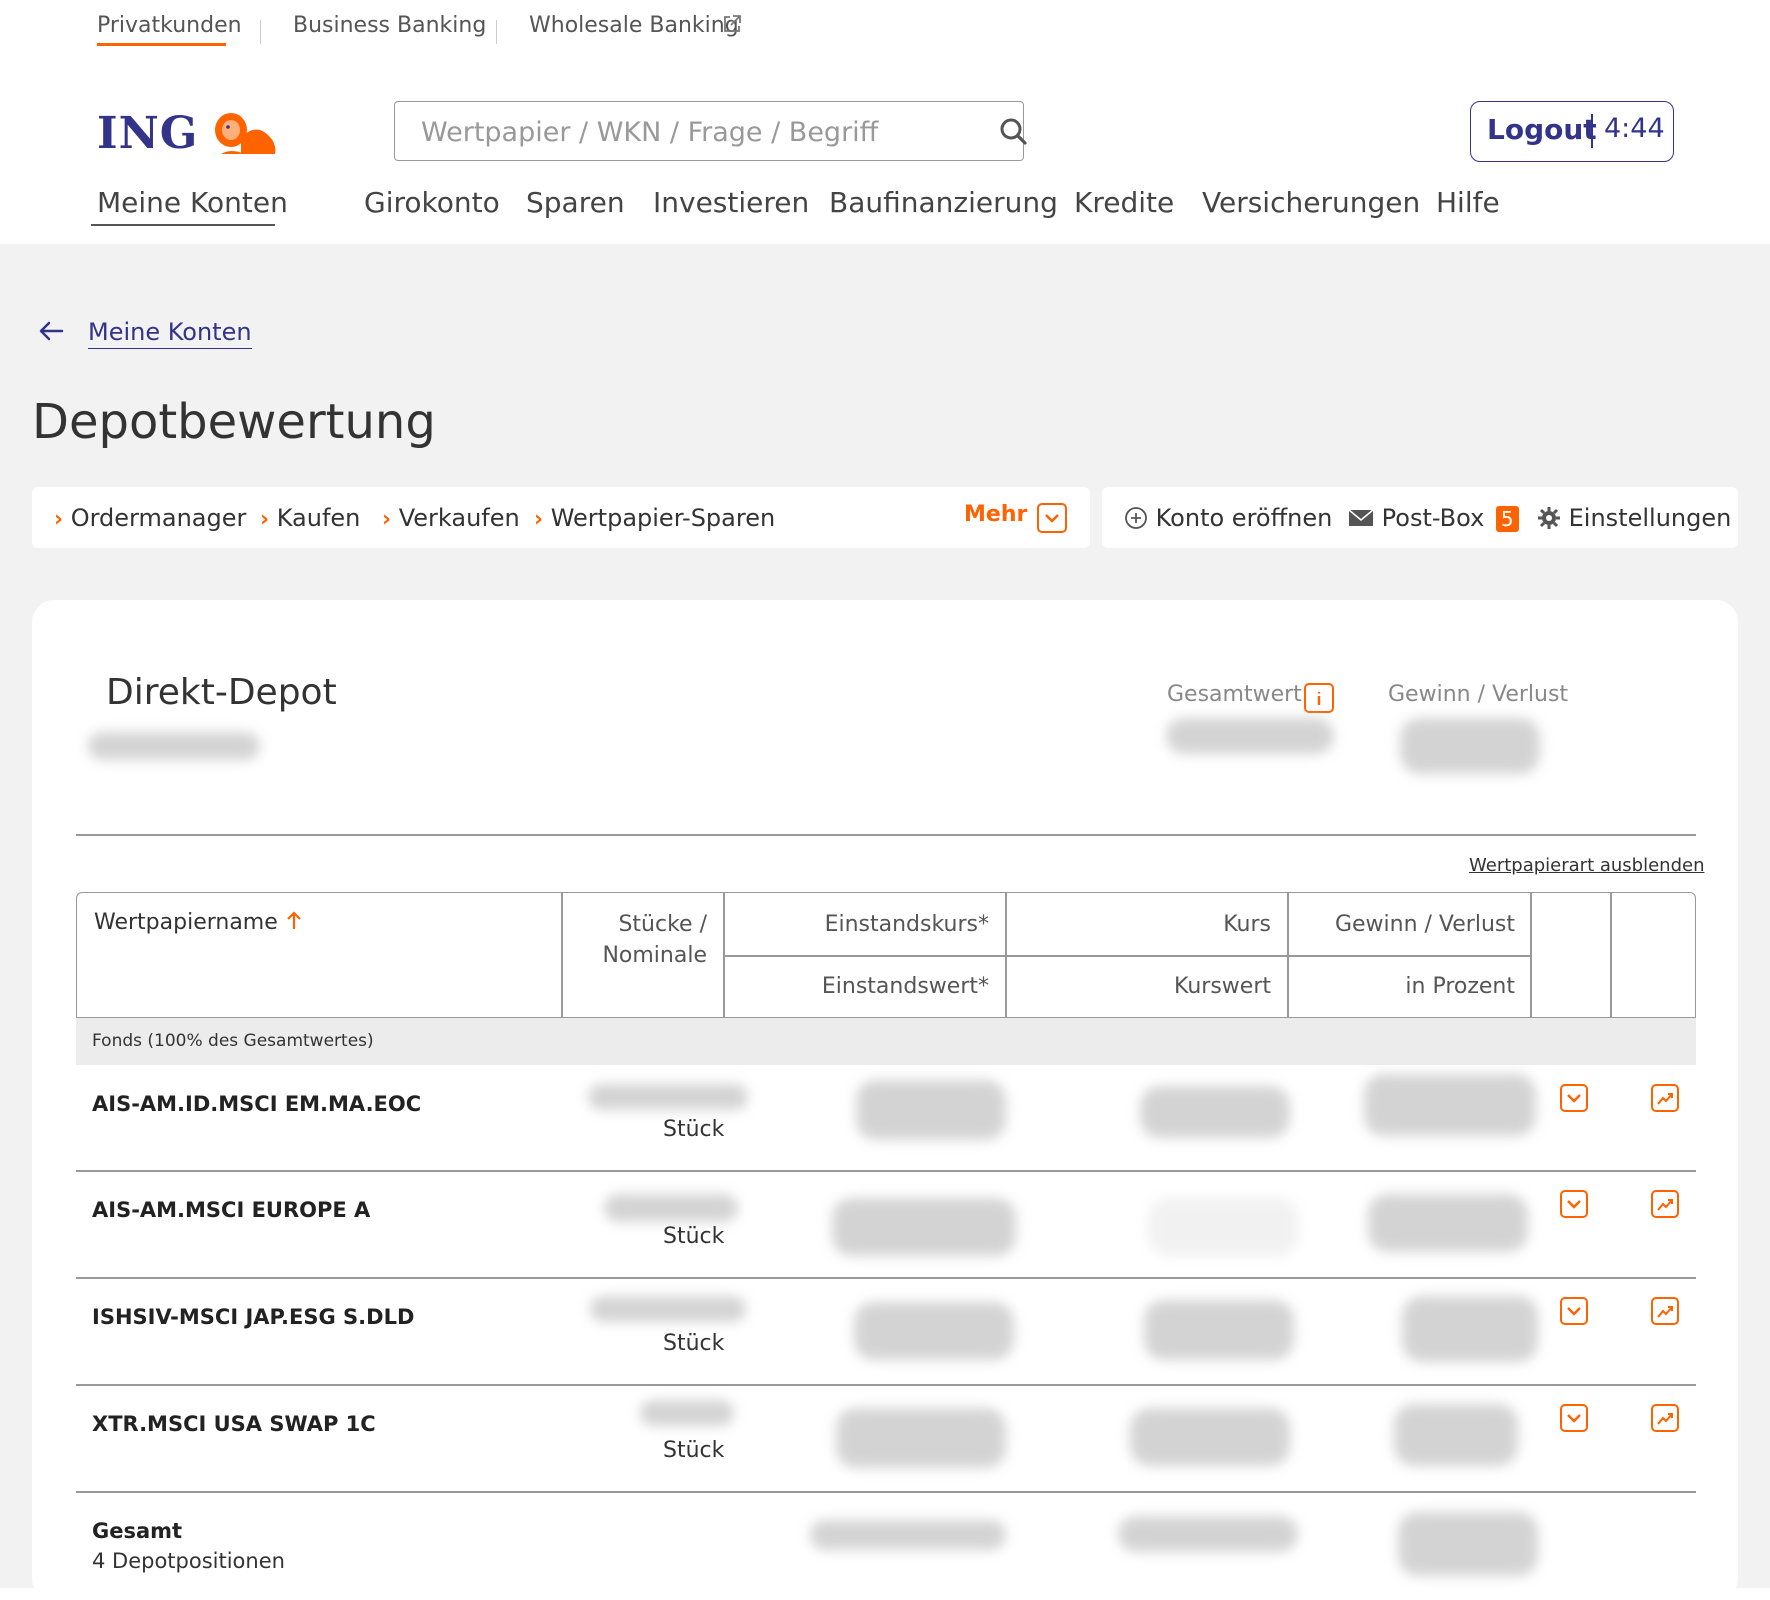  What do you see at coordinates (170, 333) in the screenshot?
I see `back-link: Meine Konten` at bounding box center [170, 333].